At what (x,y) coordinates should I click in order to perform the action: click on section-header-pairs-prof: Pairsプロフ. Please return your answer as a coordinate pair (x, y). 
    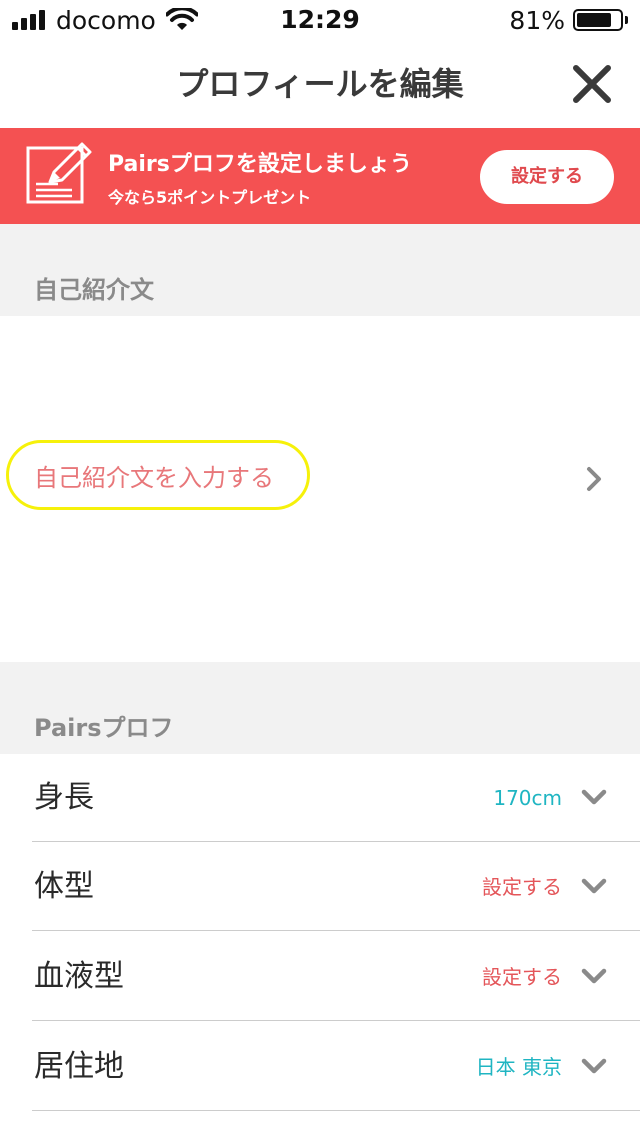
    Looking at the image, I should click on (320, 708).